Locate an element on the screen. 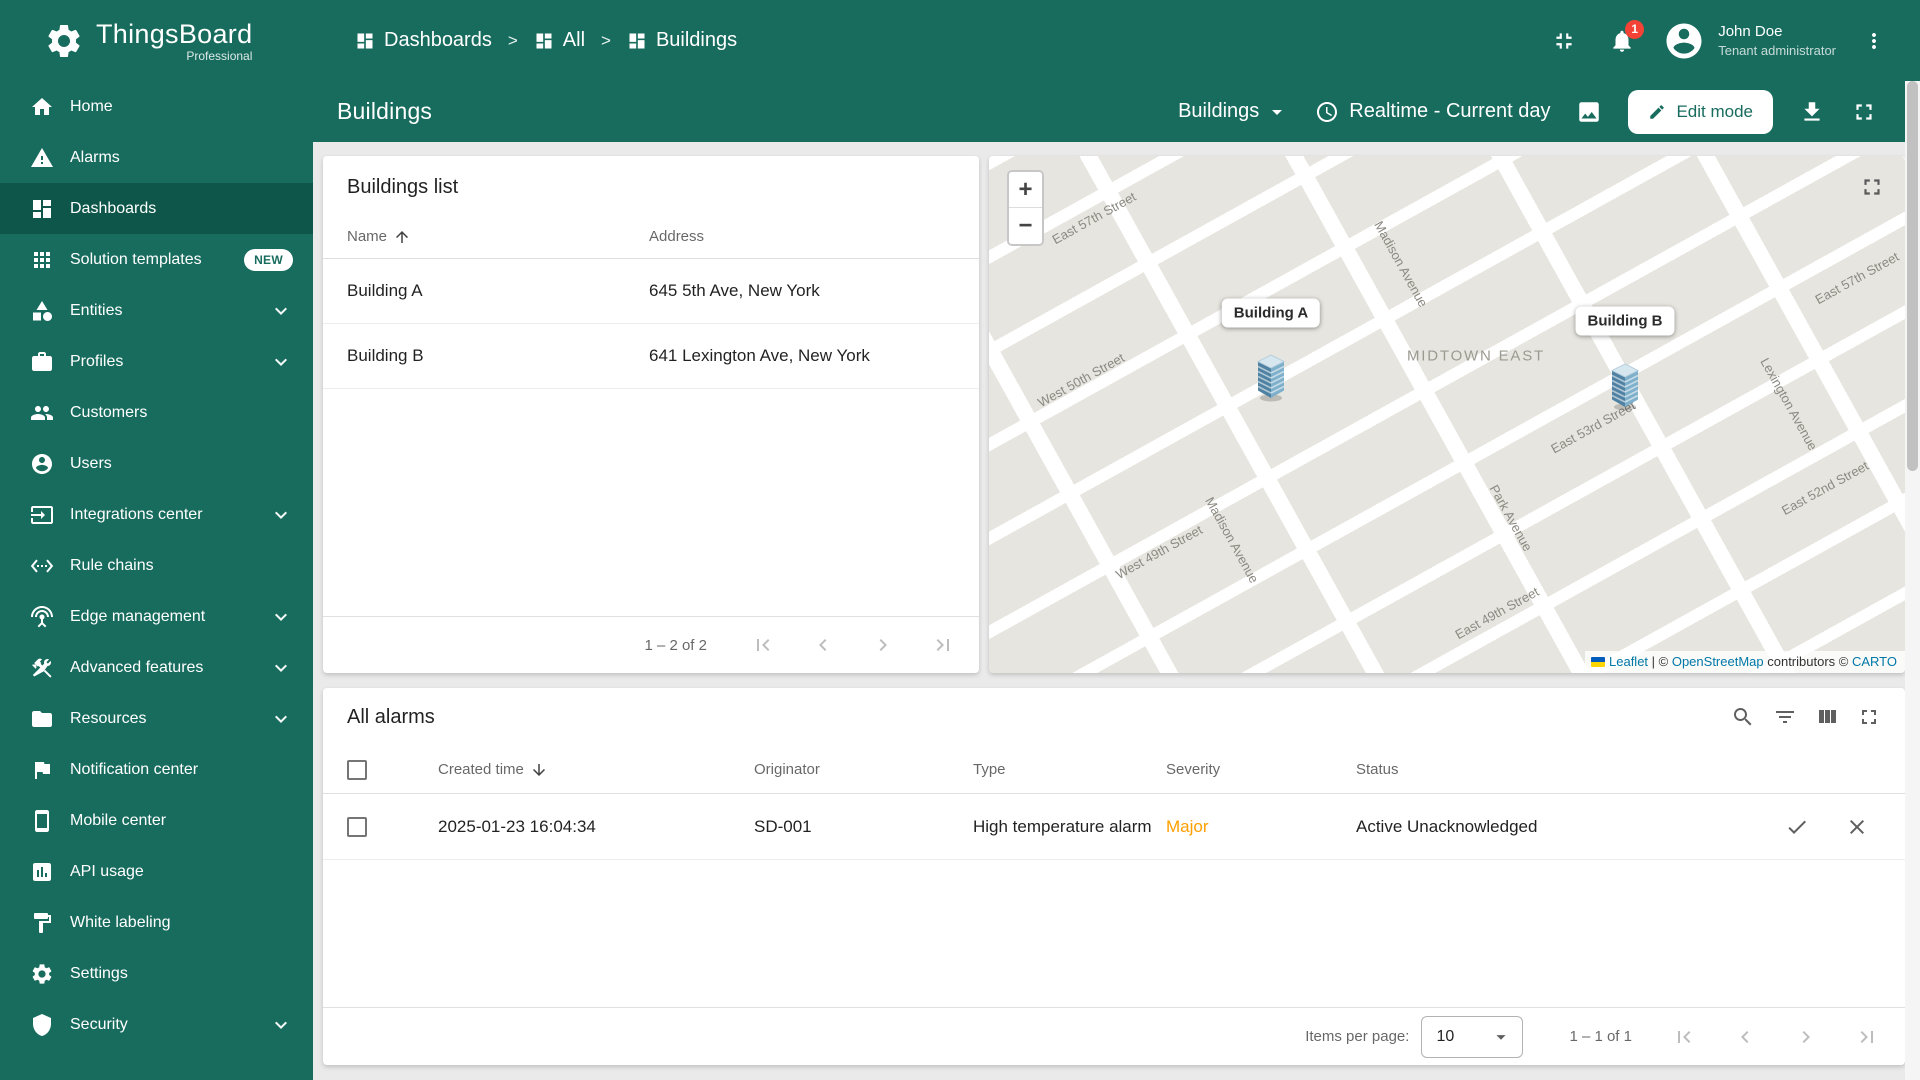 This screenshot has height=1080, width=1920. sidebar-item-mobile-center: Mobile center is located at coordinates (156, 820).